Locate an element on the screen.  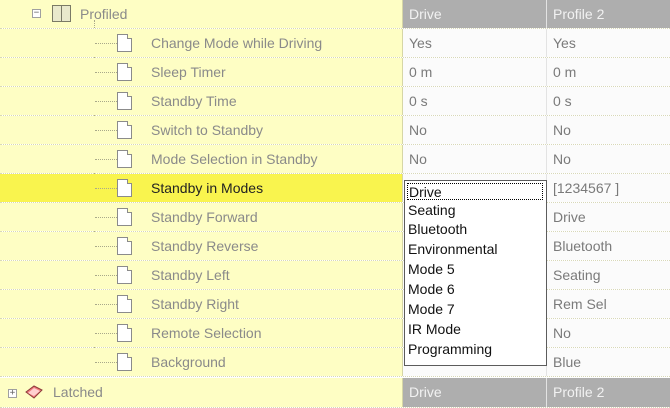
section-value-drive: Drive is located at coordinates (475, 392).